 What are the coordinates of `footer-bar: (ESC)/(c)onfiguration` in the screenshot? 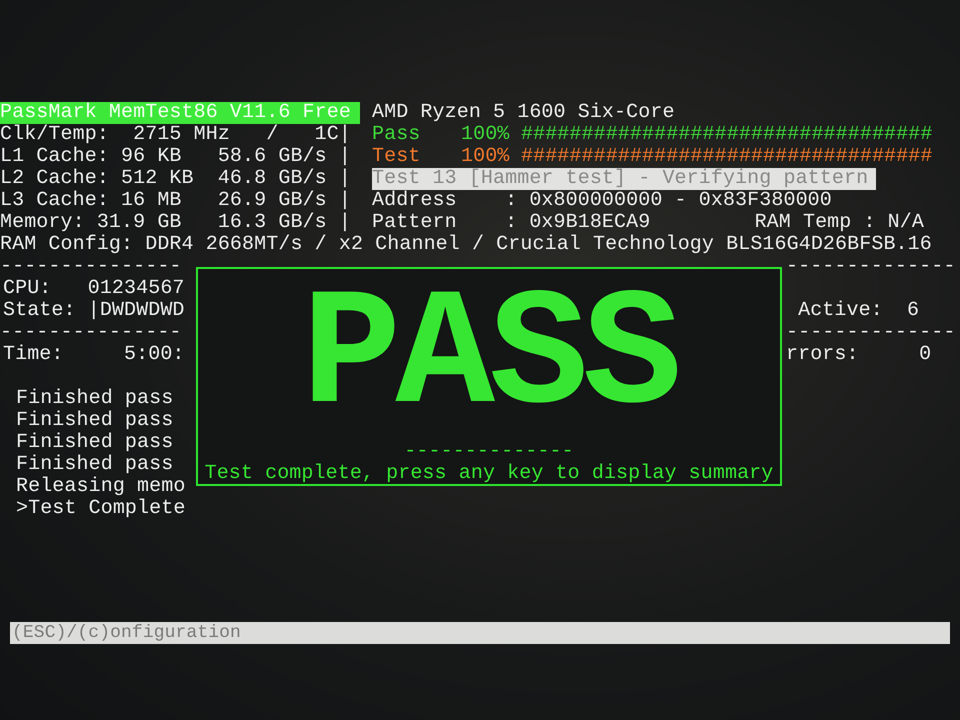 It's located at (480, 633).